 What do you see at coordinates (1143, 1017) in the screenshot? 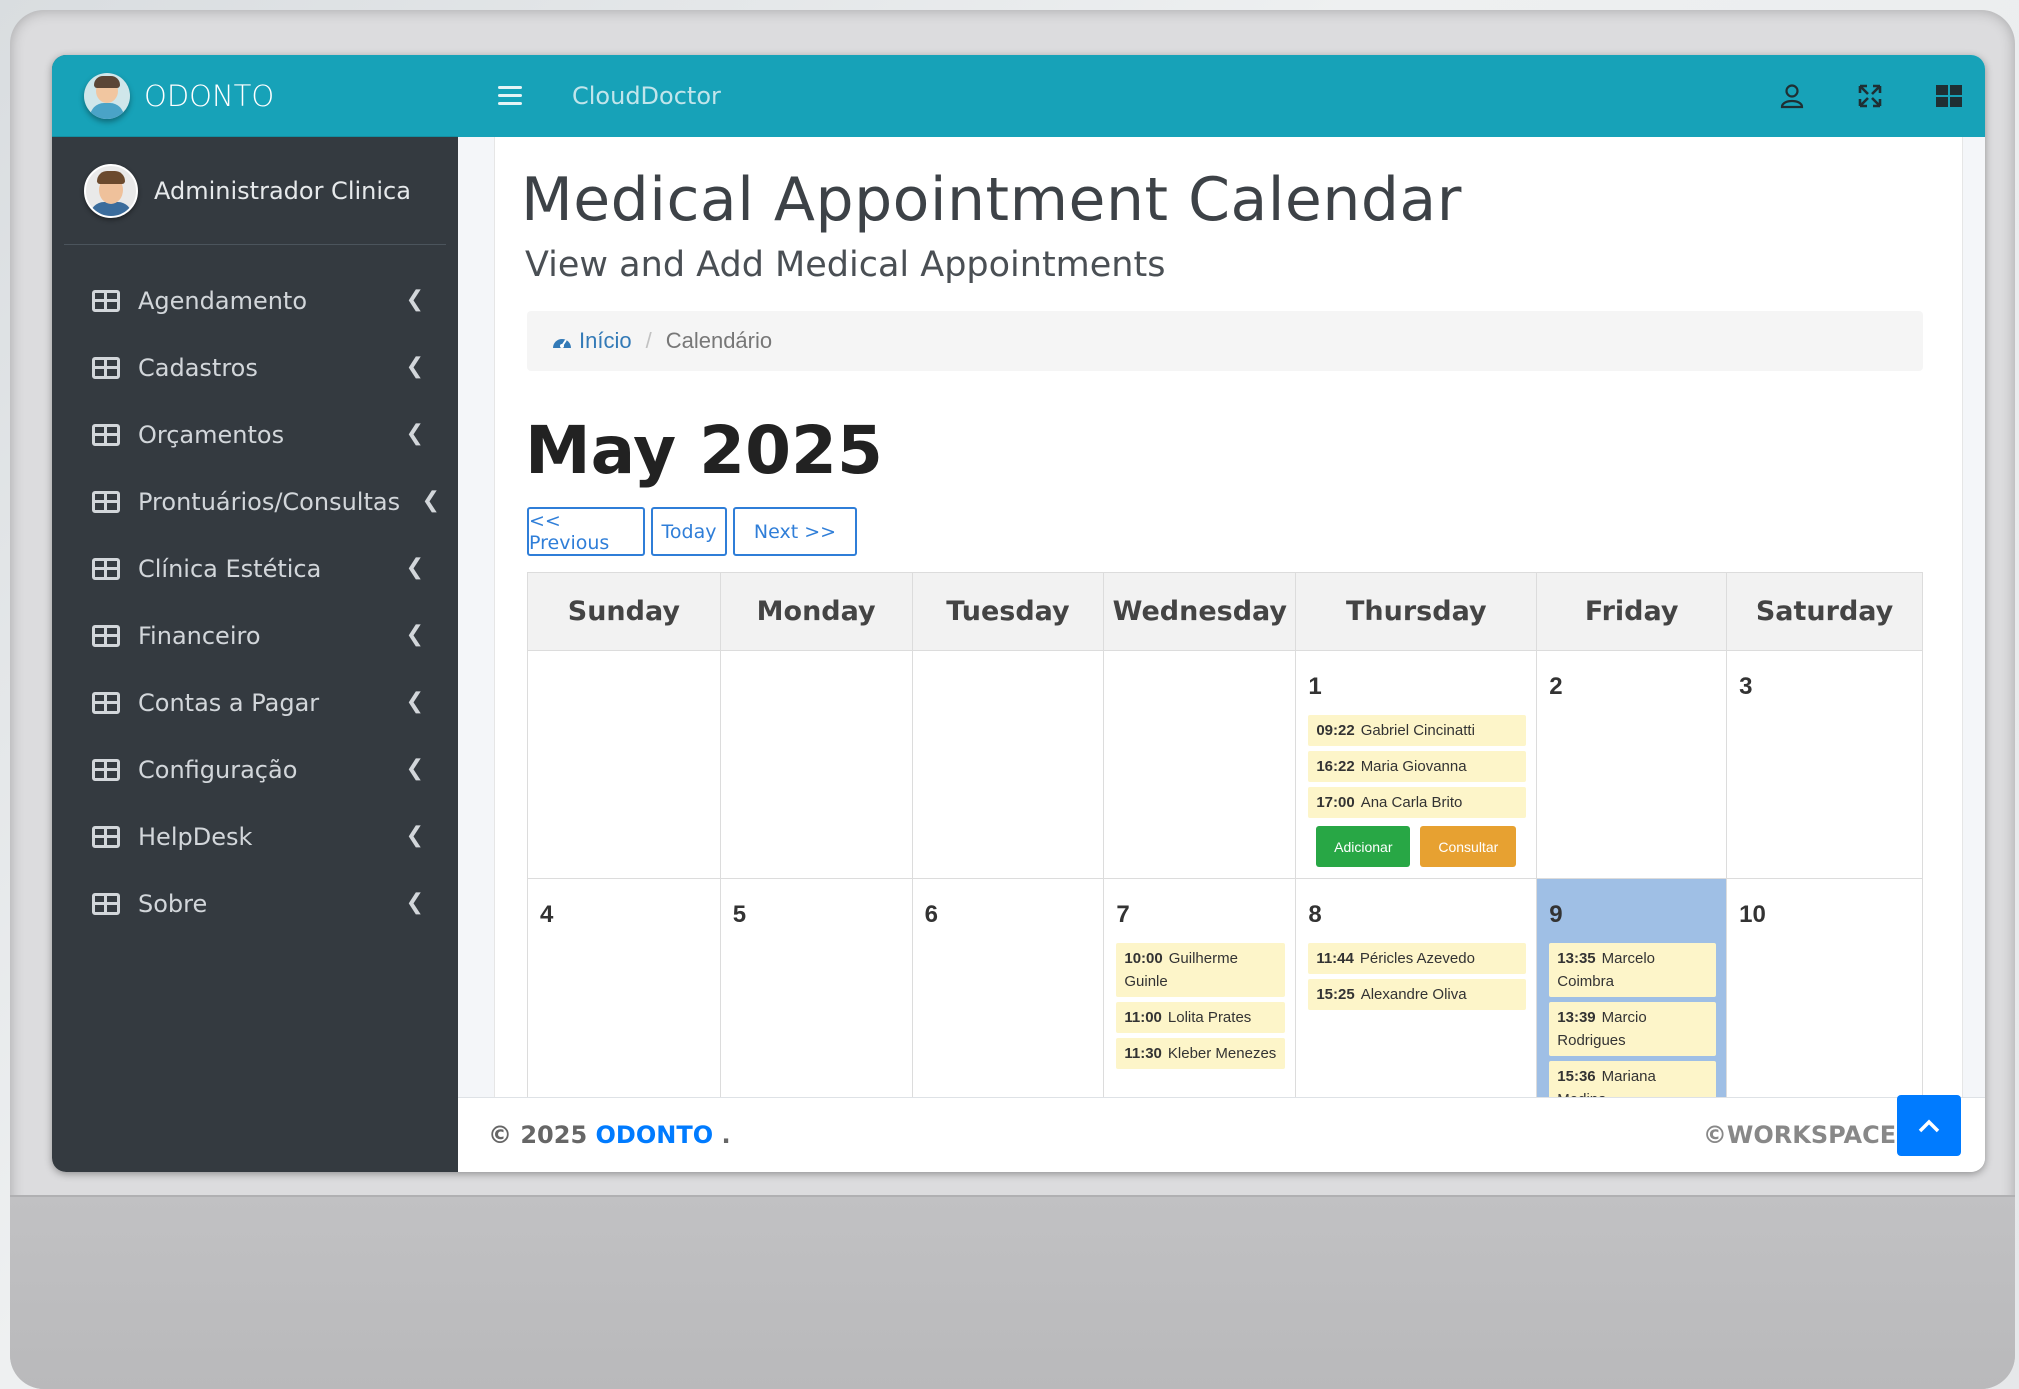
I see `appointment-time: 11:00` at bounding box center [1143, 1017].